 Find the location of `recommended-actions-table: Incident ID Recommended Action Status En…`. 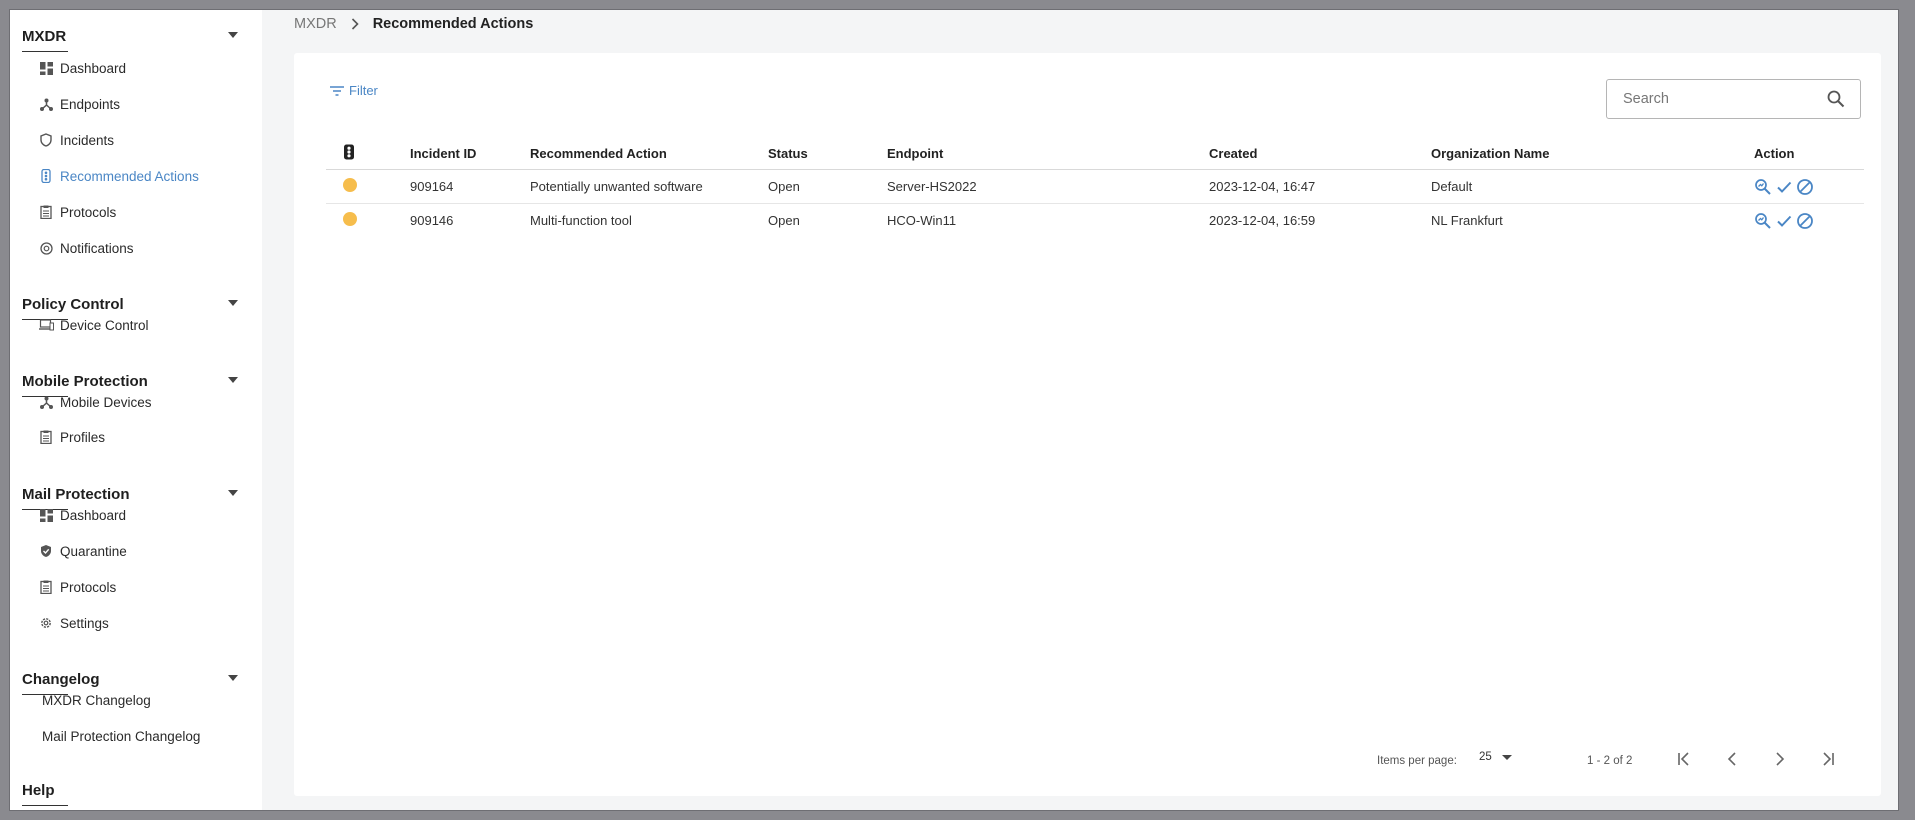

recommended-actions-table: Incident ID Recommended Action Status En… is located at coordinates (1095, 187).